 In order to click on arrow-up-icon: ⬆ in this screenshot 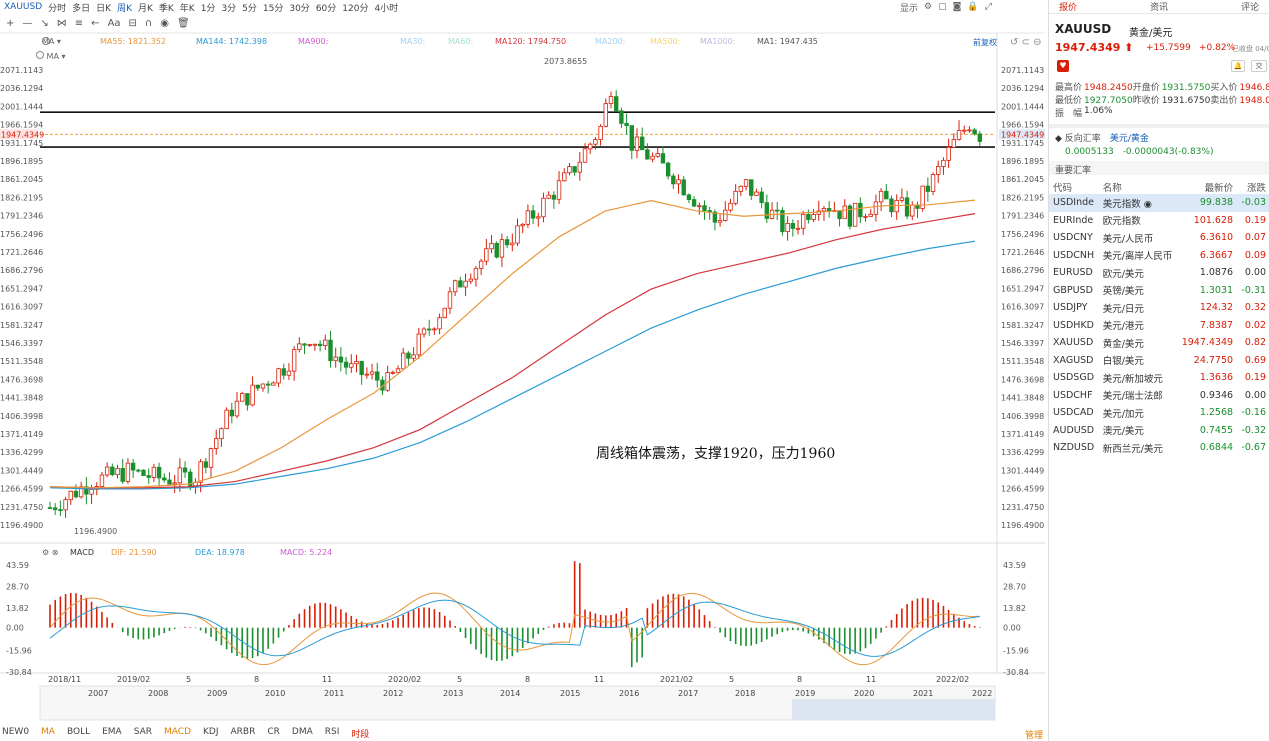, I will do `click(1129, 47)`.